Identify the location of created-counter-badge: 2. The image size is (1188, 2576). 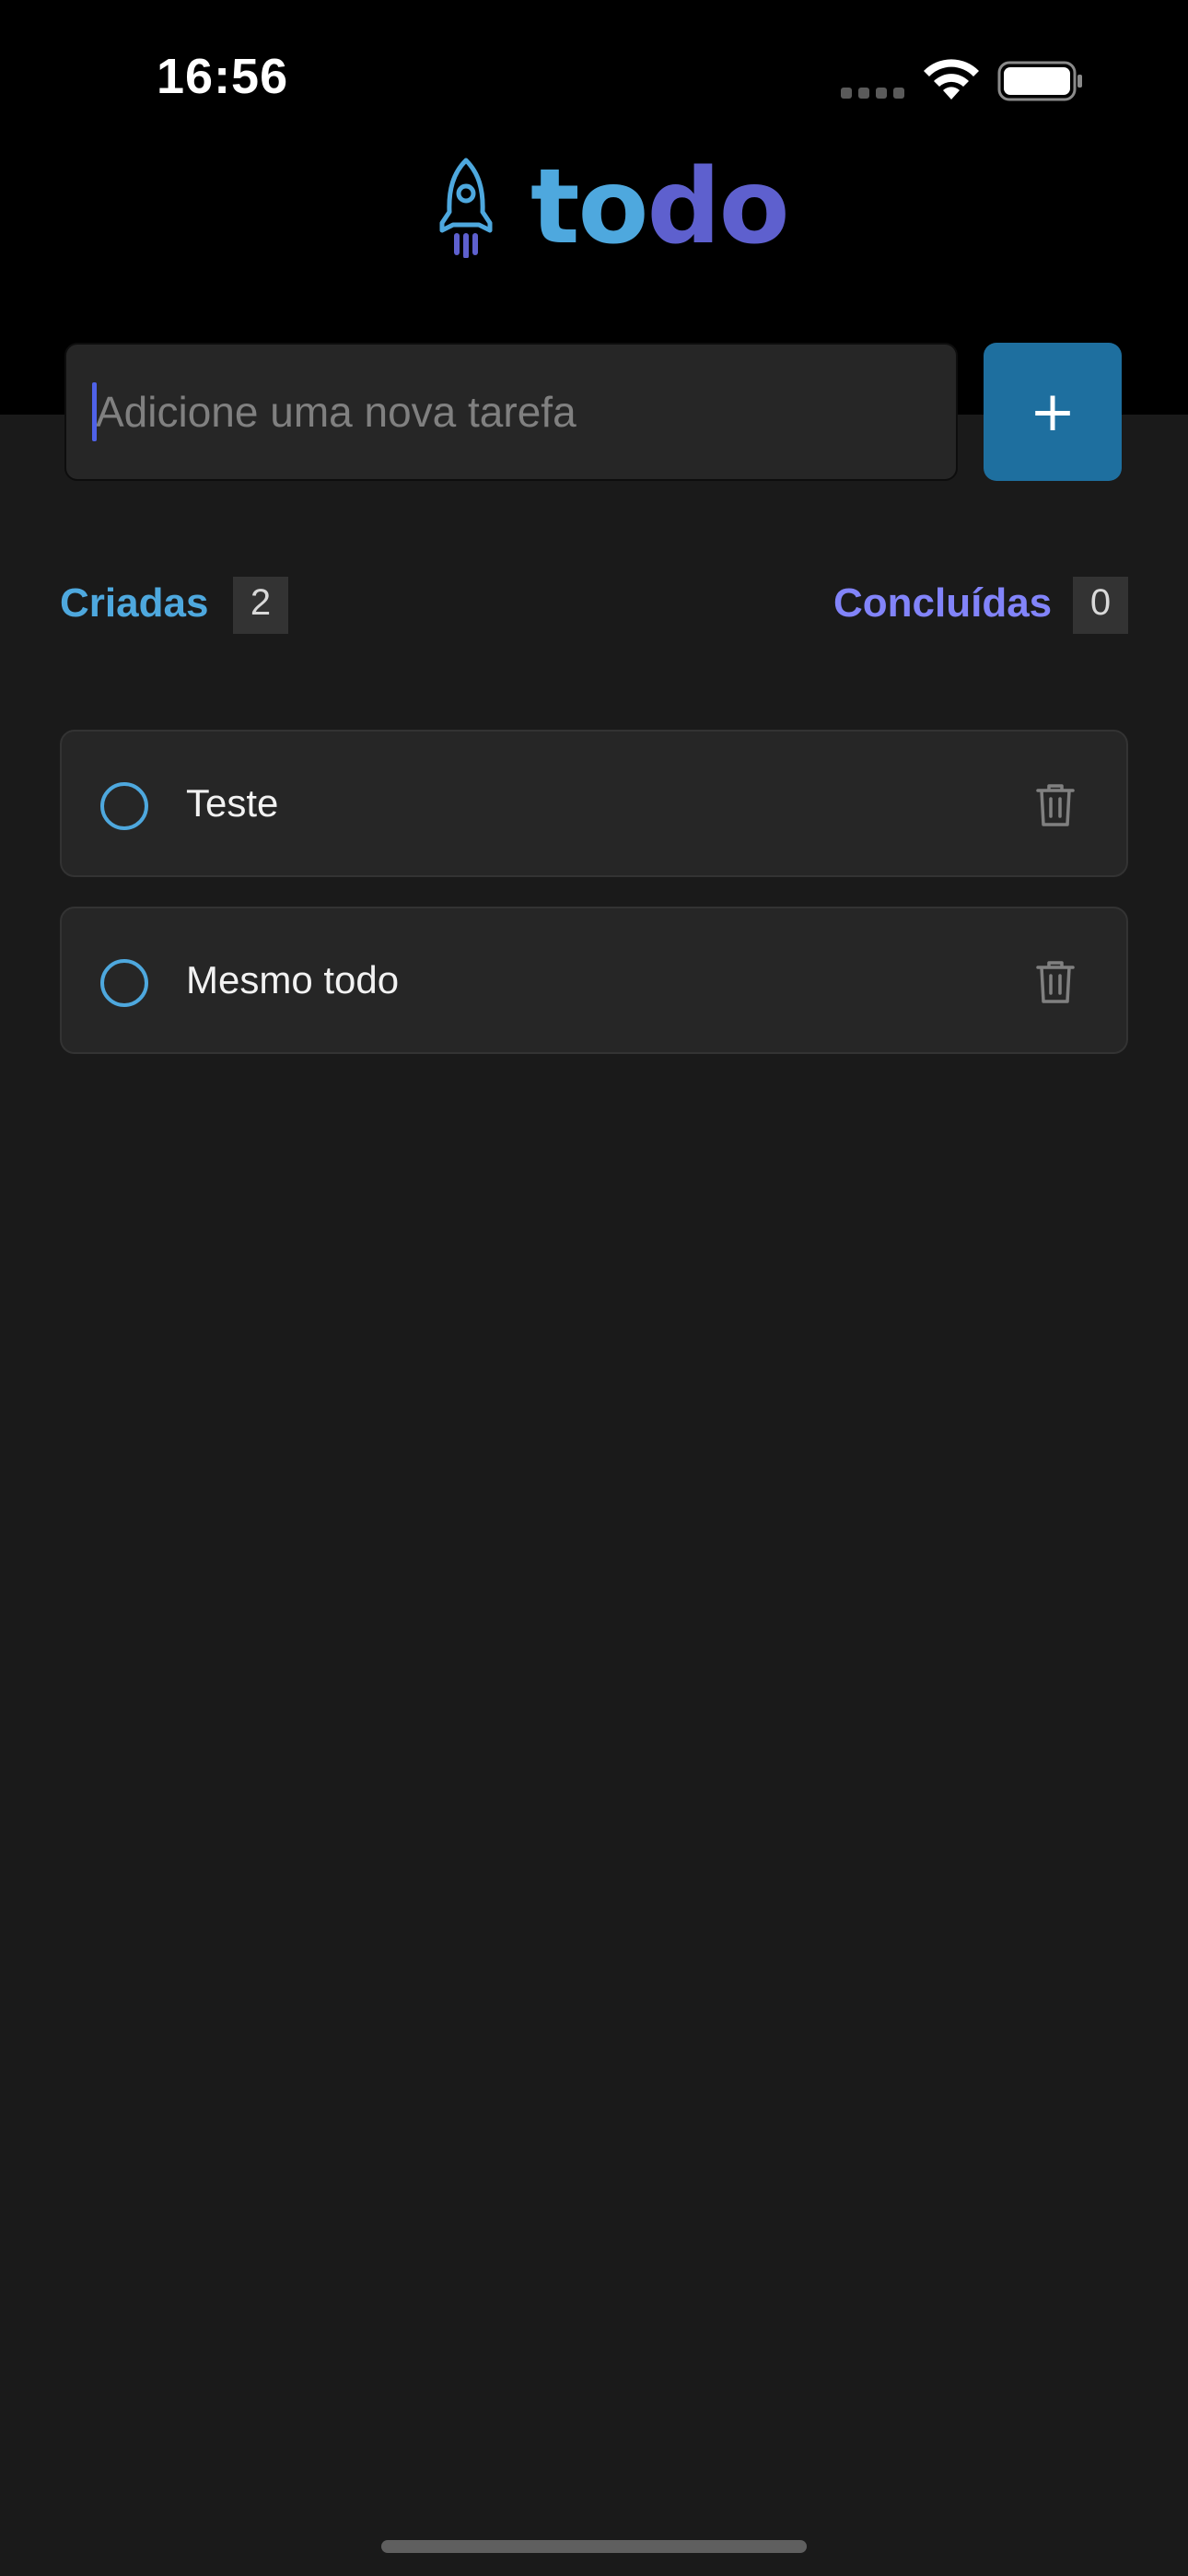
(260, 605).